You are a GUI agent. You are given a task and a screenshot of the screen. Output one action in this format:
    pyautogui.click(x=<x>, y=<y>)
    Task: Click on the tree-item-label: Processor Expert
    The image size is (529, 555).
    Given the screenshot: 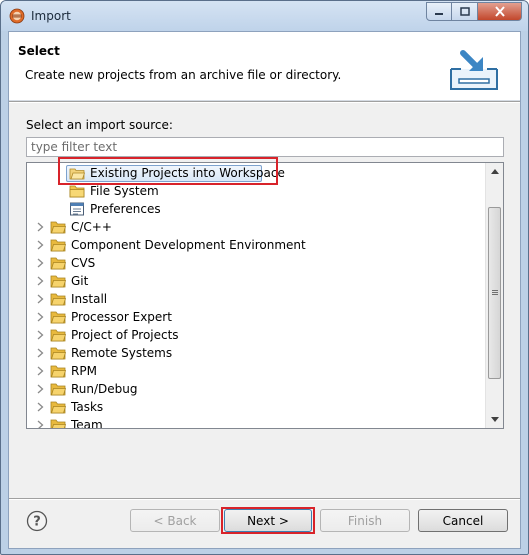 What is the action you would take?
    pyautogui.click(x=121, y=317)
    